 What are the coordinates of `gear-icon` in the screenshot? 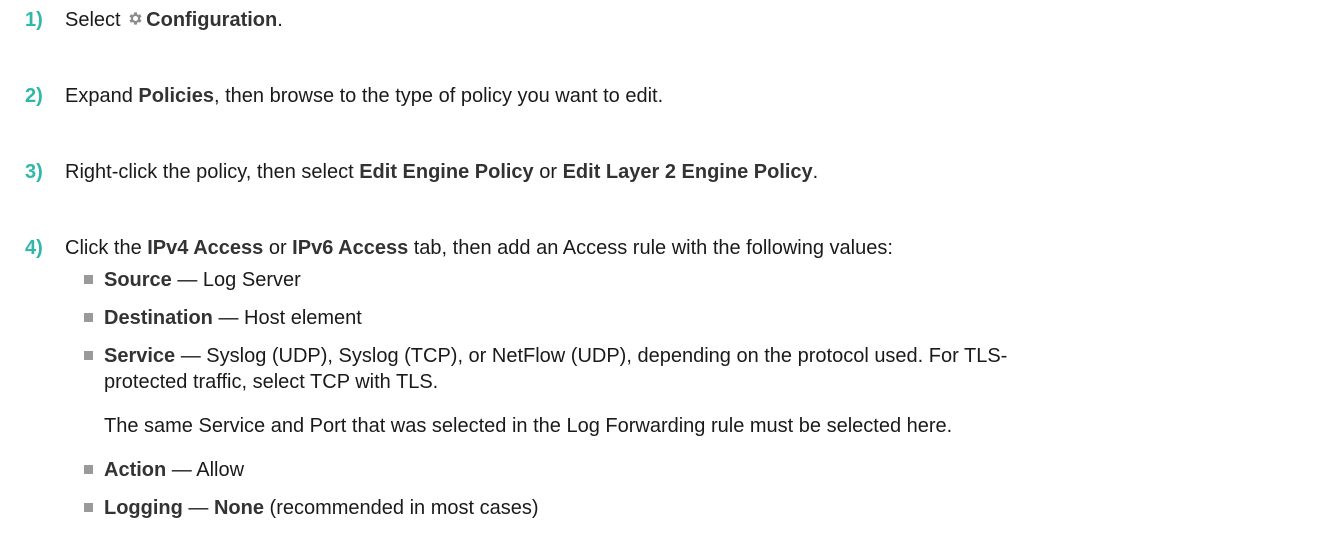 It's located at (135, 18).